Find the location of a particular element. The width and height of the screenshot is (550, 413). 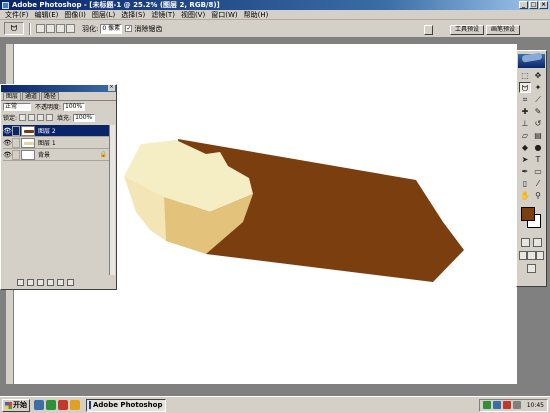

opacity-field: 100% is located at coordinates (74, 106).